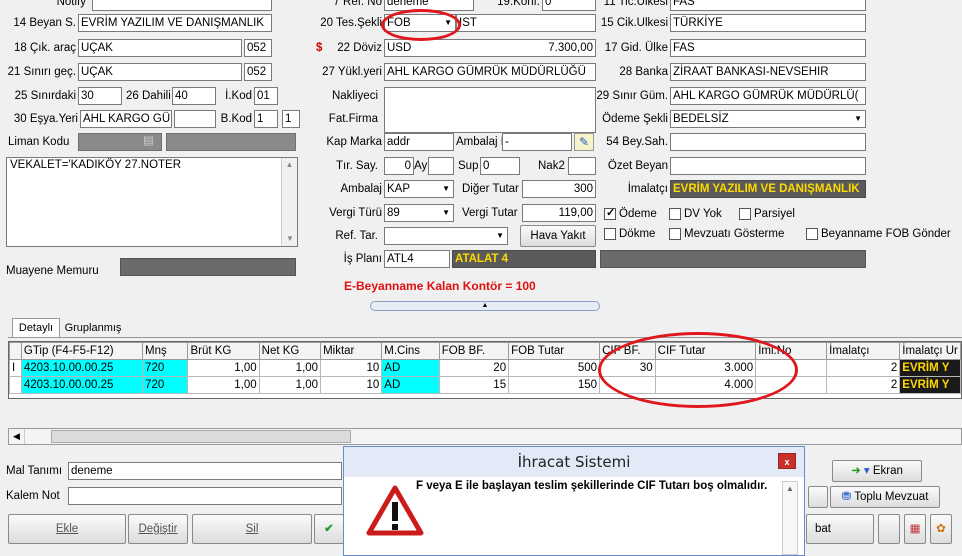  What do you see at coordinates (558, 236) in the screenshot?
I see `hava-yakit-button: Hava Yakıt` at bounding box center [558, 236].